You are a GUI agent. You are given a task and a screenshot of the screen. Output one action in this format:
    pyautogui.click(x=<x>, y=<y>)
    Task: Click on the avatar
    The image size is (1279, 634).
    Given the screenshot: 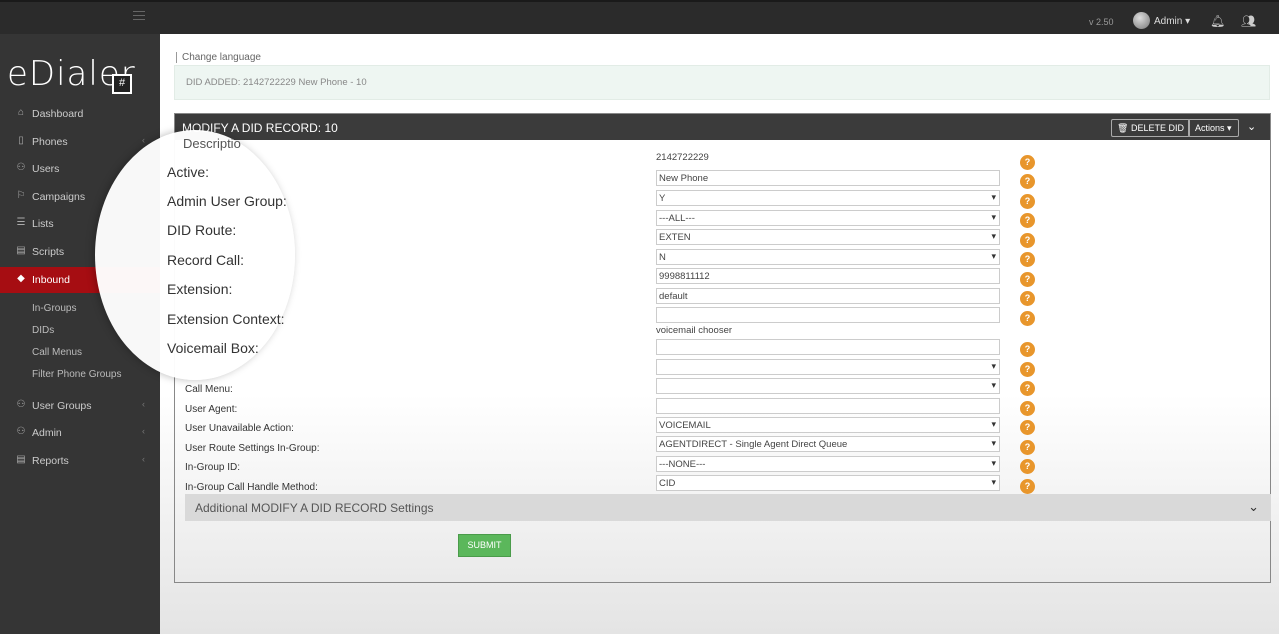 What is the action you would take?
    pyautogui.click(x=1141, y=20)
    